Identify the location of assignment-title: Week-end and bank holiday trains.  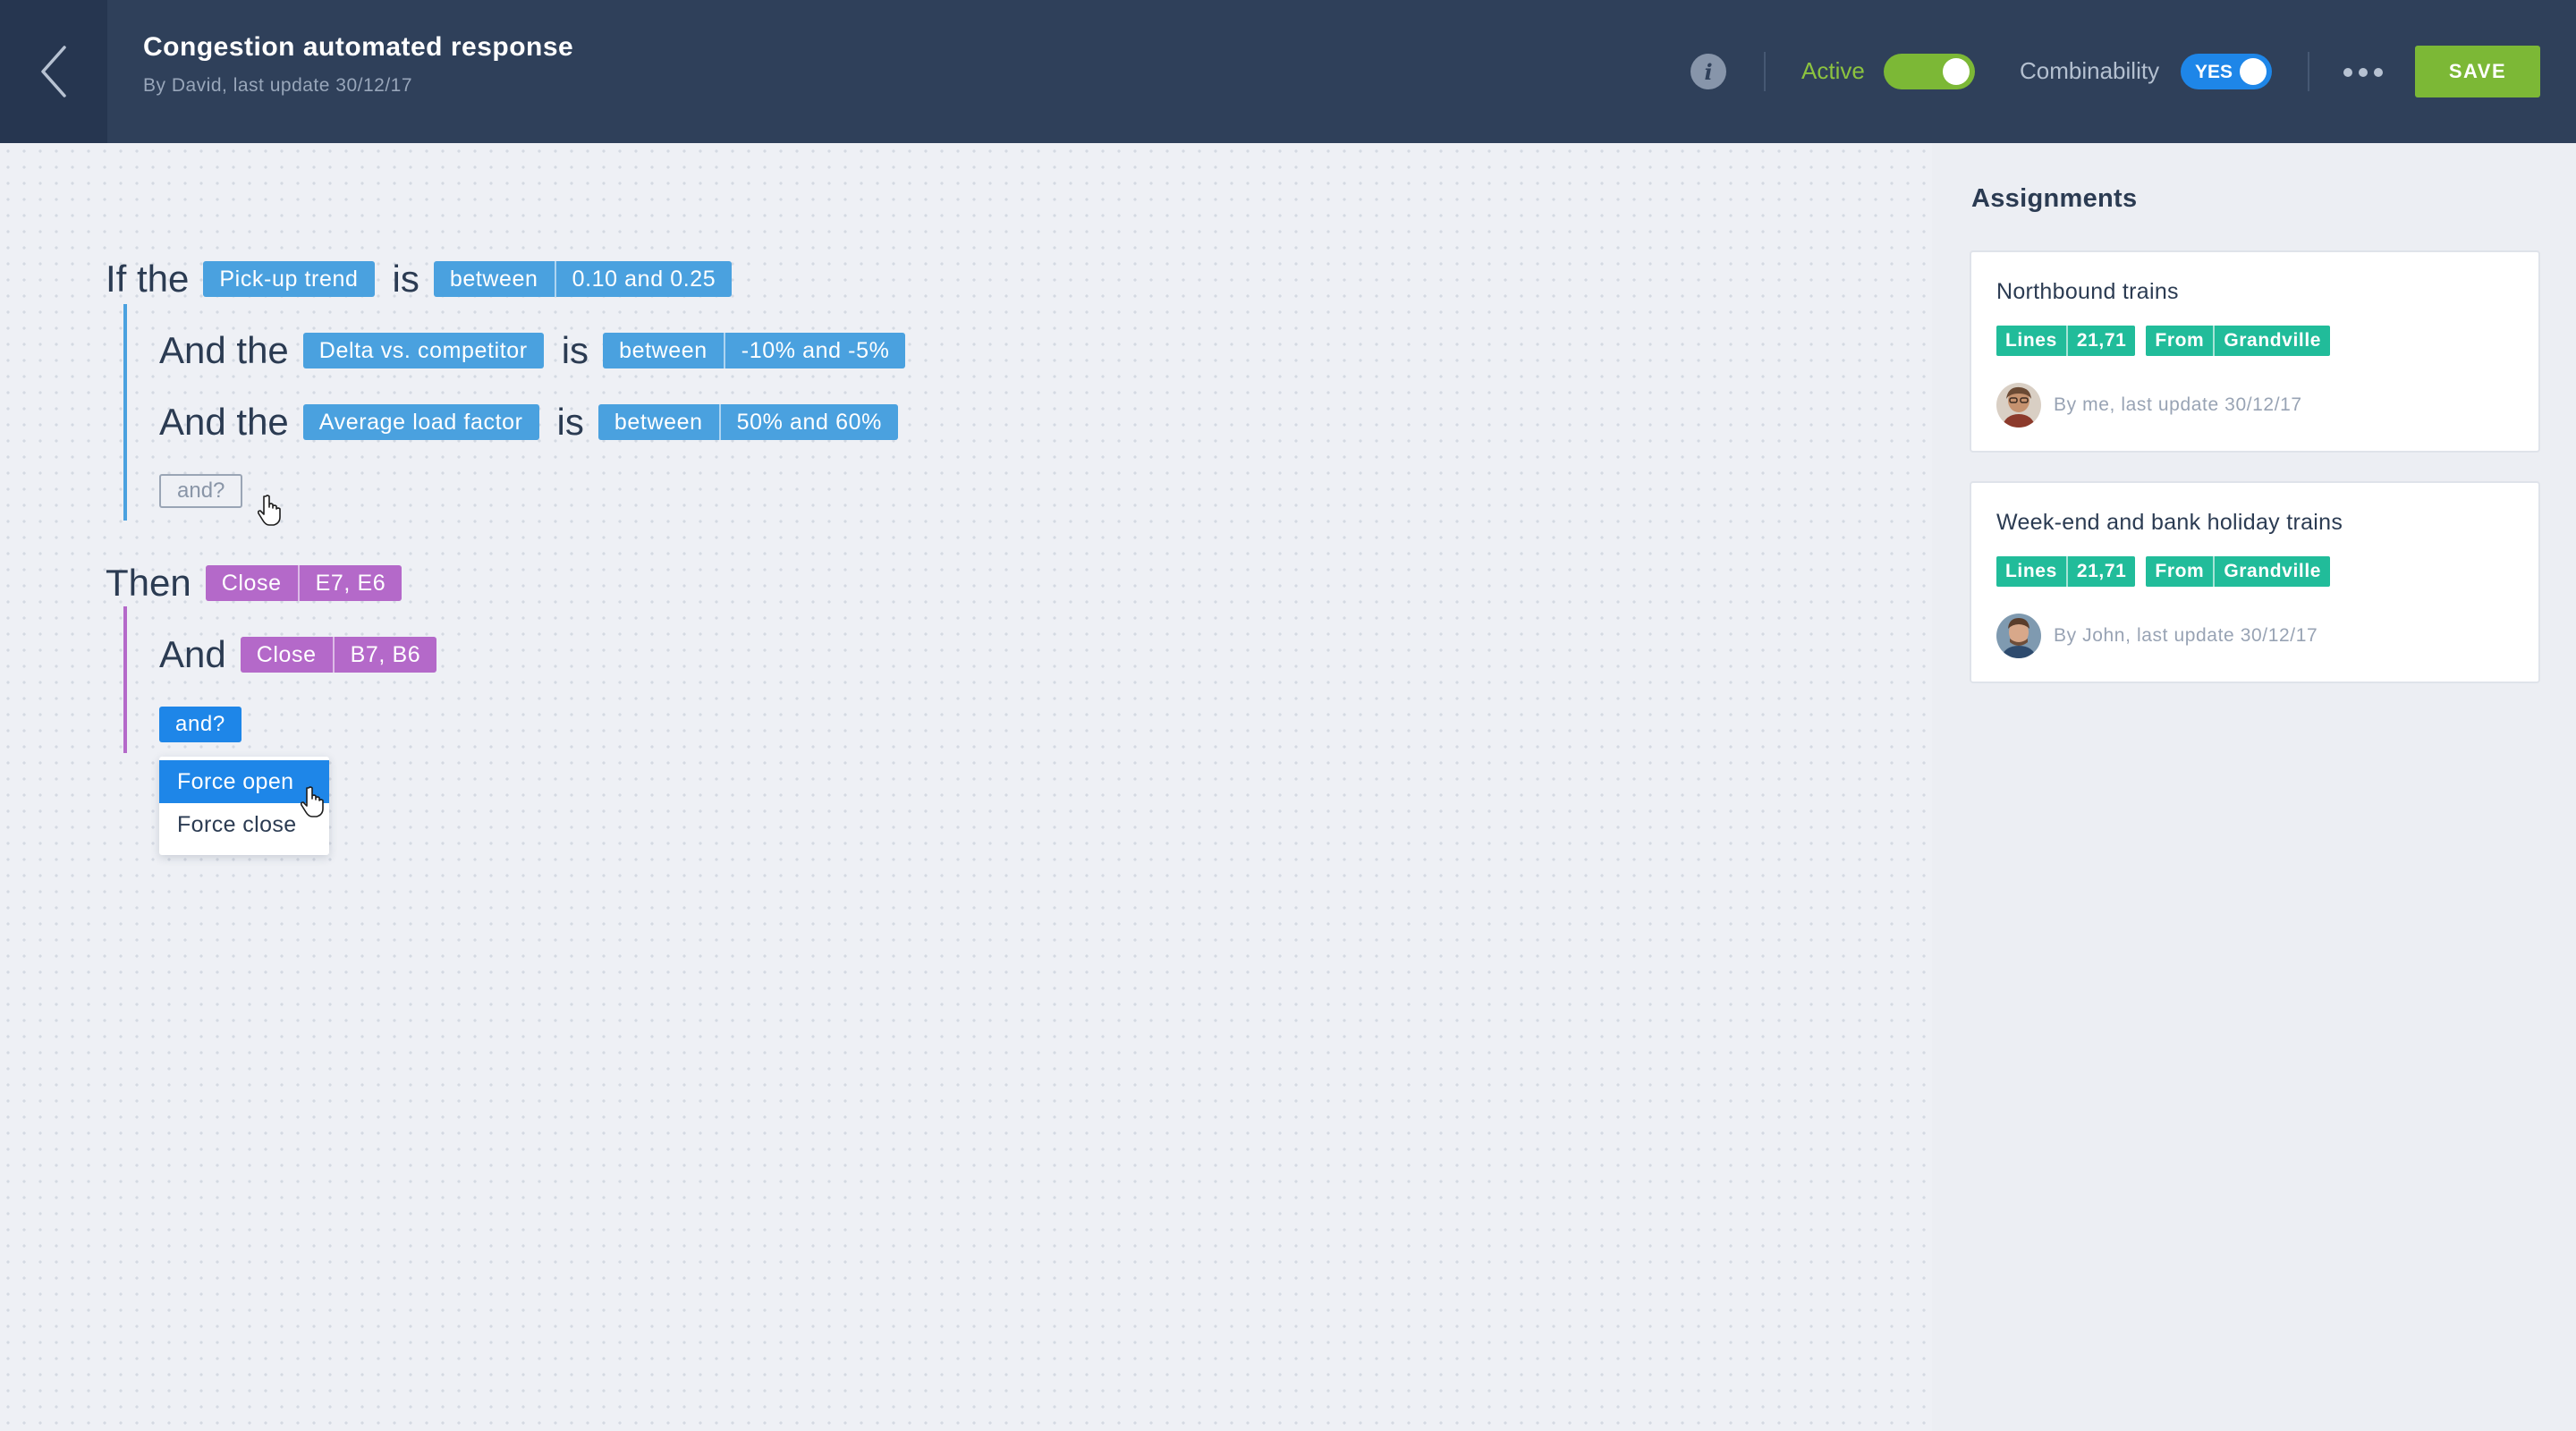
(2169, 523).